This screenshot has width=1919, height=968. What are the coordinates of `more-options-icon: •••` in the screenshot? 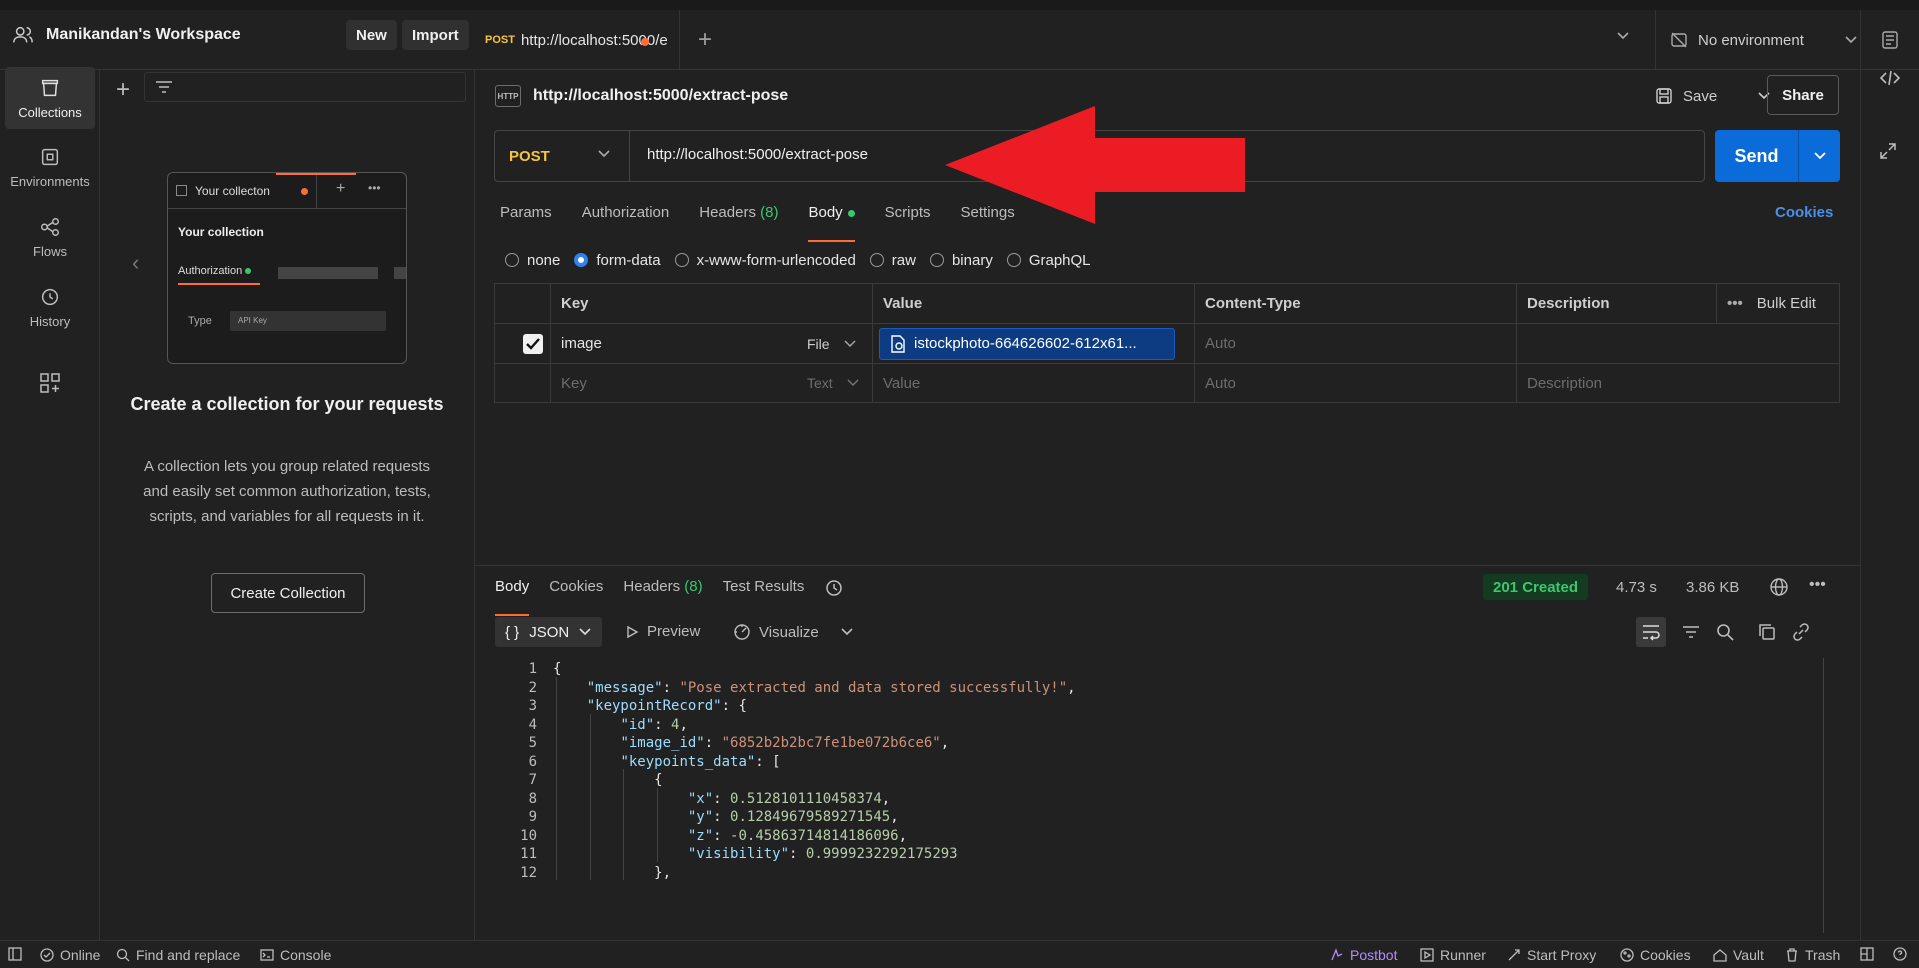 It's located at (1817, 585).